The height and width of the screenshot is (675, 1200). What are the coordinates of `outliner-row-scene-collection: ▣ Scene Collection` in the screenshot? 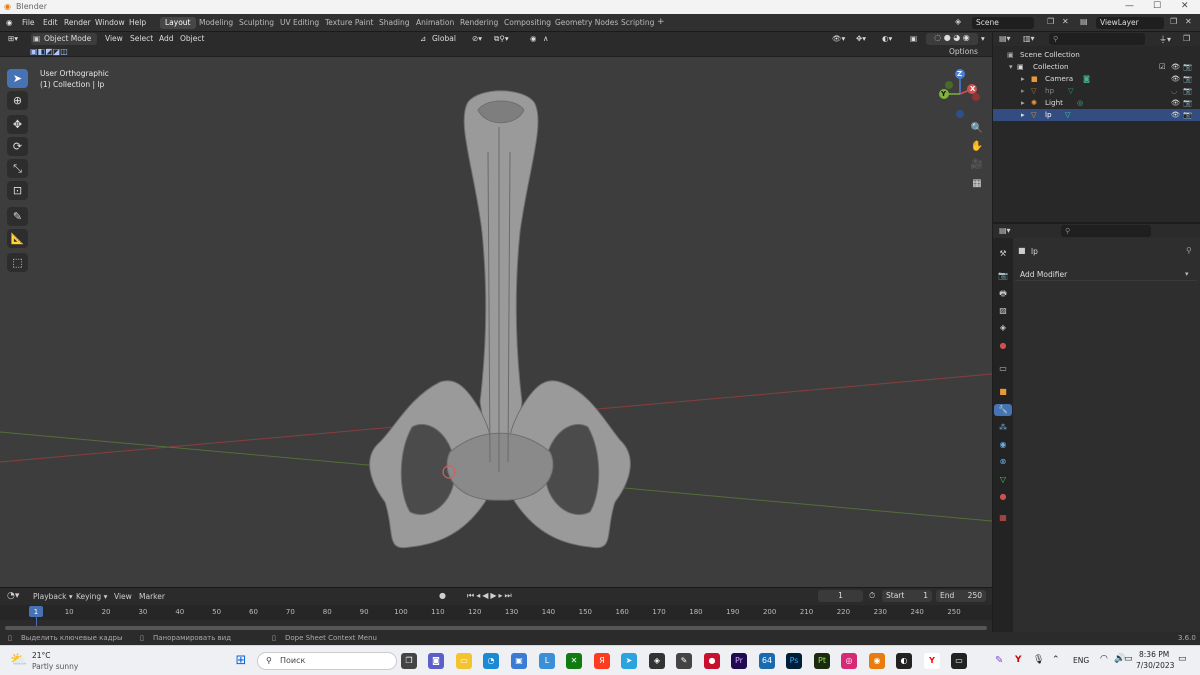 It's located at (1096, 55).